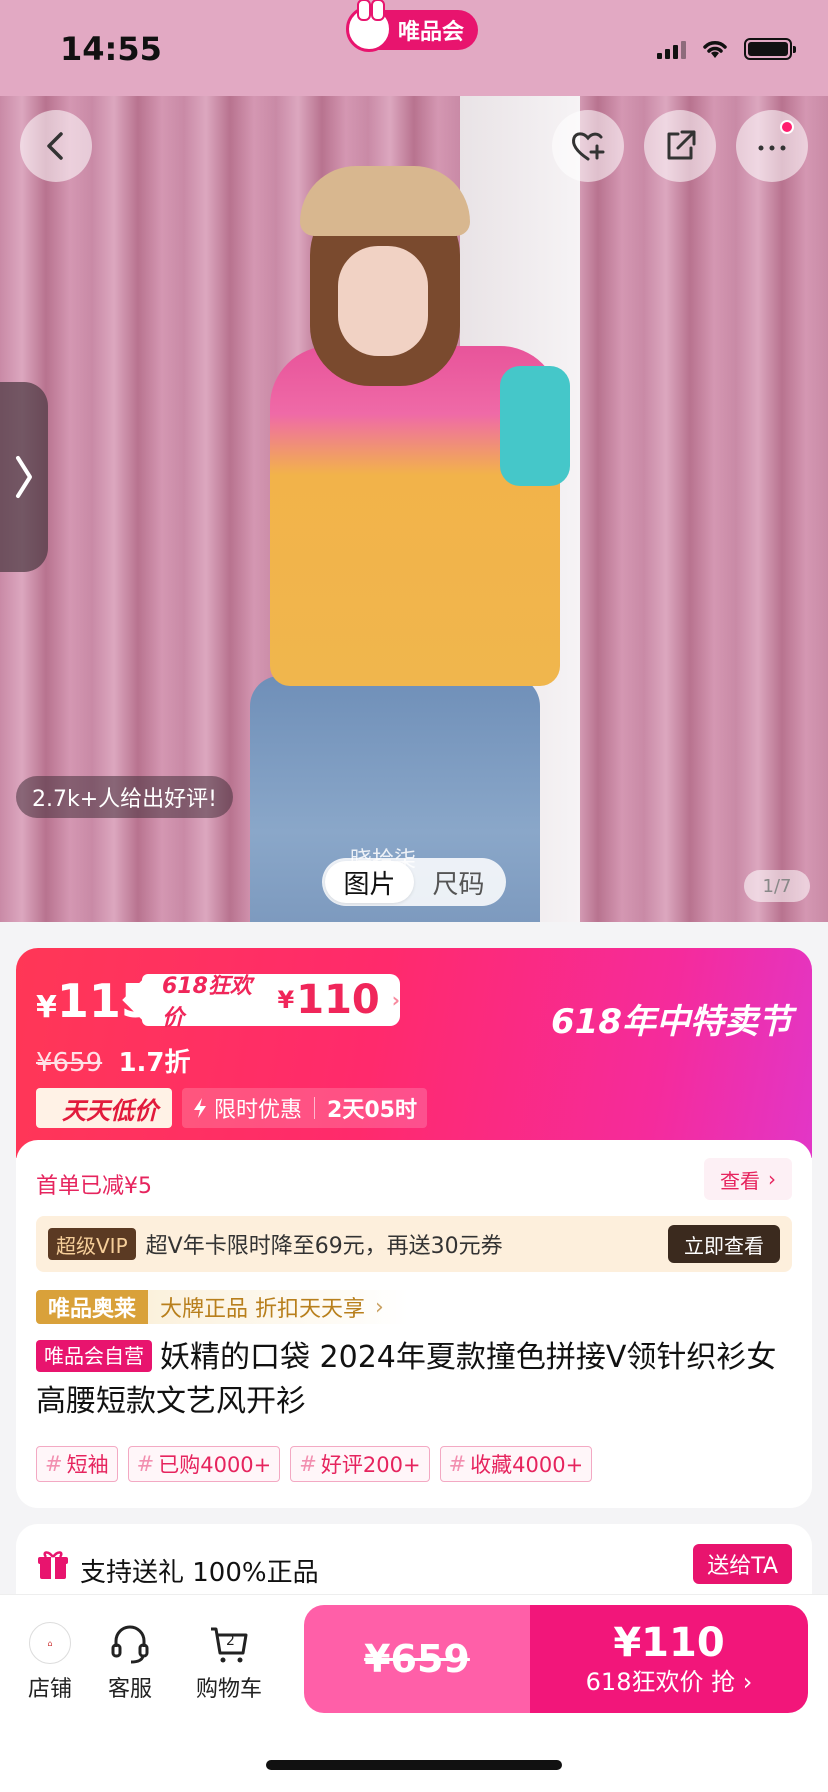 The image size is (828, 1792). Describe the element at coordinates (772, 146) in the screenshot. I see `more-button` at that location.